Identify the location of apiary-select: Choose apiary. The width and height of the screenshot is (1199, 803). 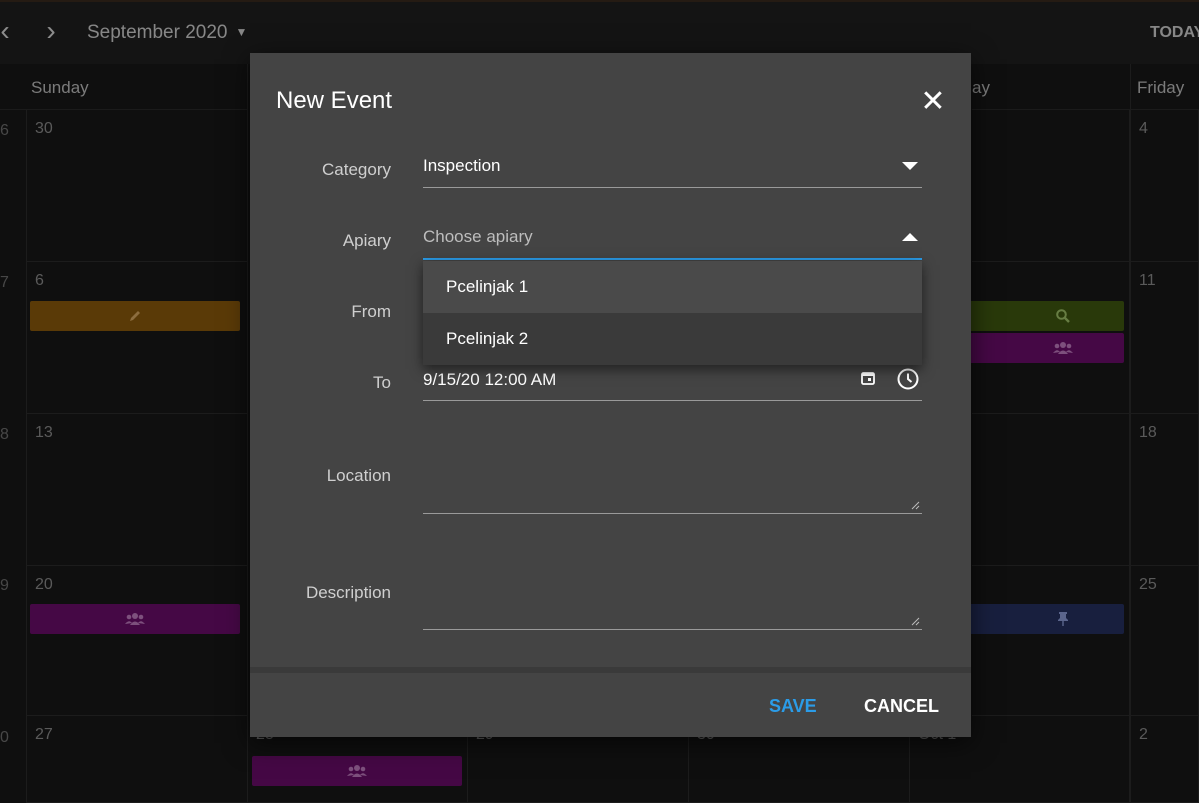
(672, 238).